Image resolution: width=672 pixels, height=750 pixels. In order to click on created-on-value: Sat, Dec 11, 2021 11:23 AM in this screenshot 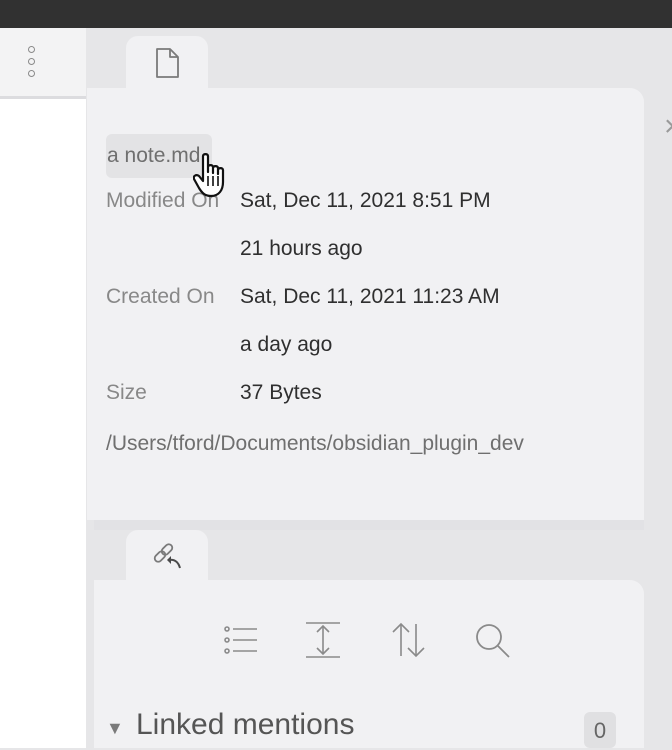, I will do `click(370, 296)`.